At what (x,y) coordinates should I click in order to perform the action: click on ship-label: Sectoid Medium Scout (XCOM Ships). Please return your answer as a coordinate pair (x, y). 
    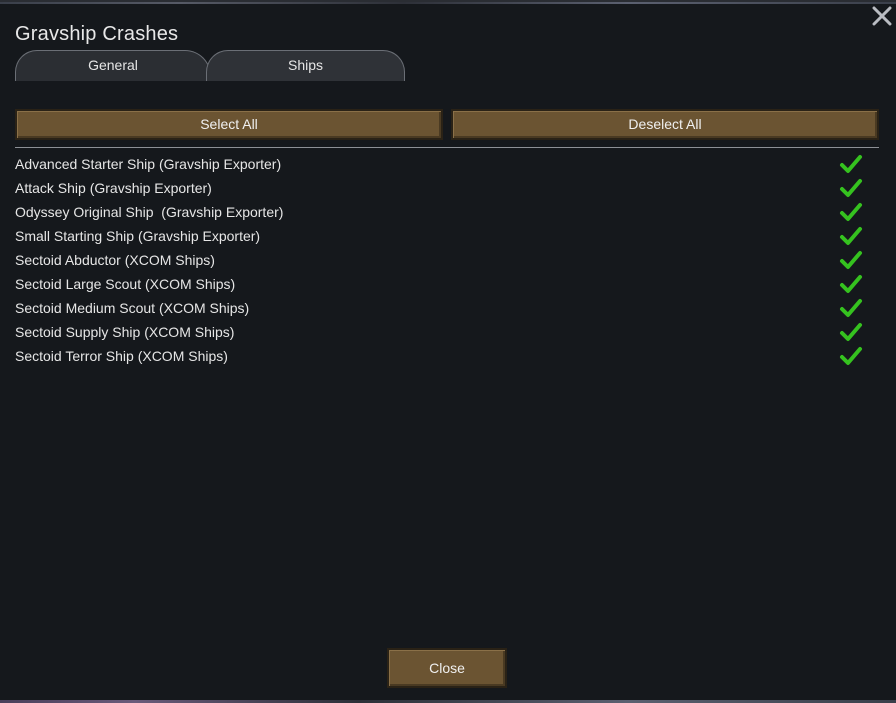
    Looking at the image, I should click on (132, 308).